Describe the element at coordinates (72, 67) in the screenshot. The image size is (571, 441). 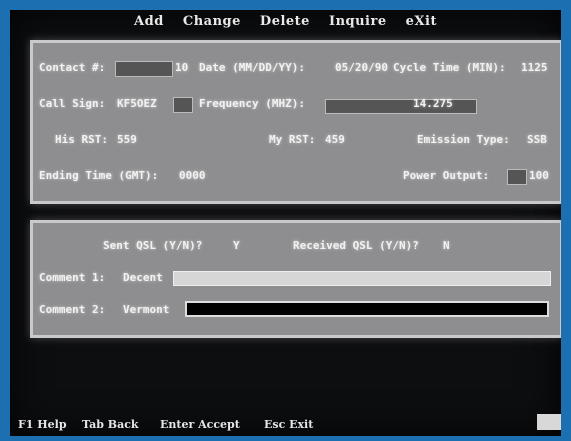
I see `contact-label: Contact #:` at that location.